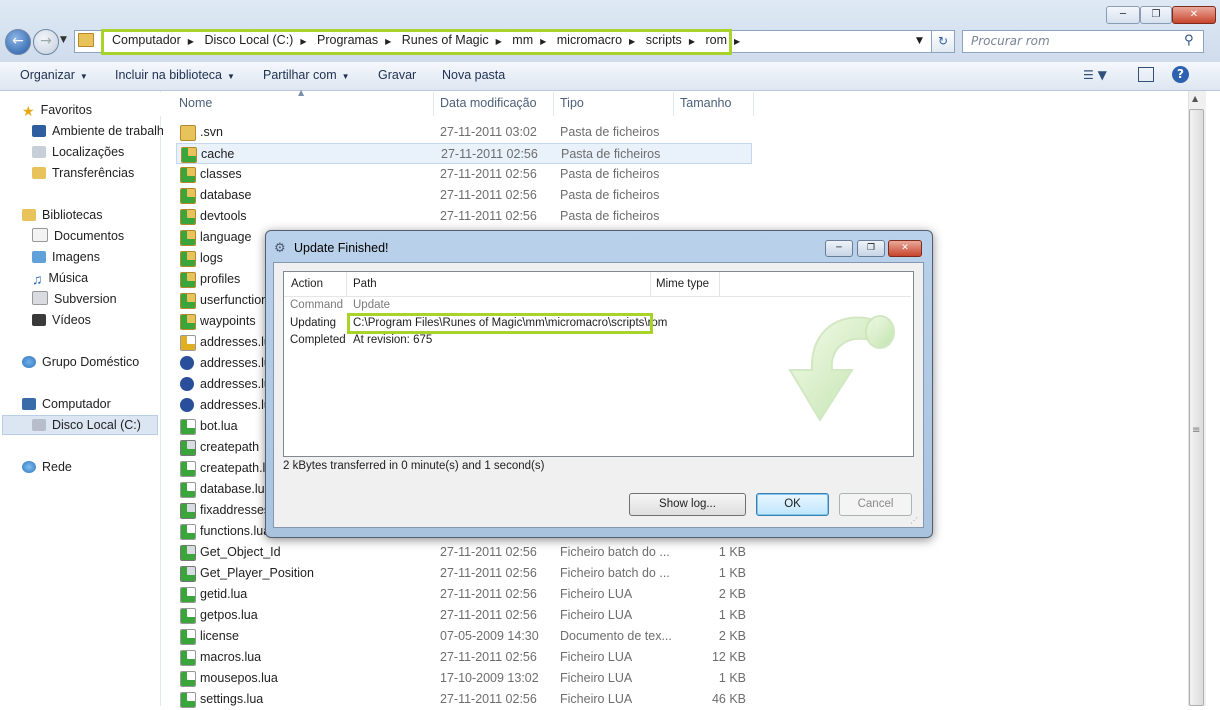 The height and width of the screenshot is (710, 1220). What do you see at coordinates (39, 425) in the screenshot?
I see `drive-icon` at bounding box center [39, 425].